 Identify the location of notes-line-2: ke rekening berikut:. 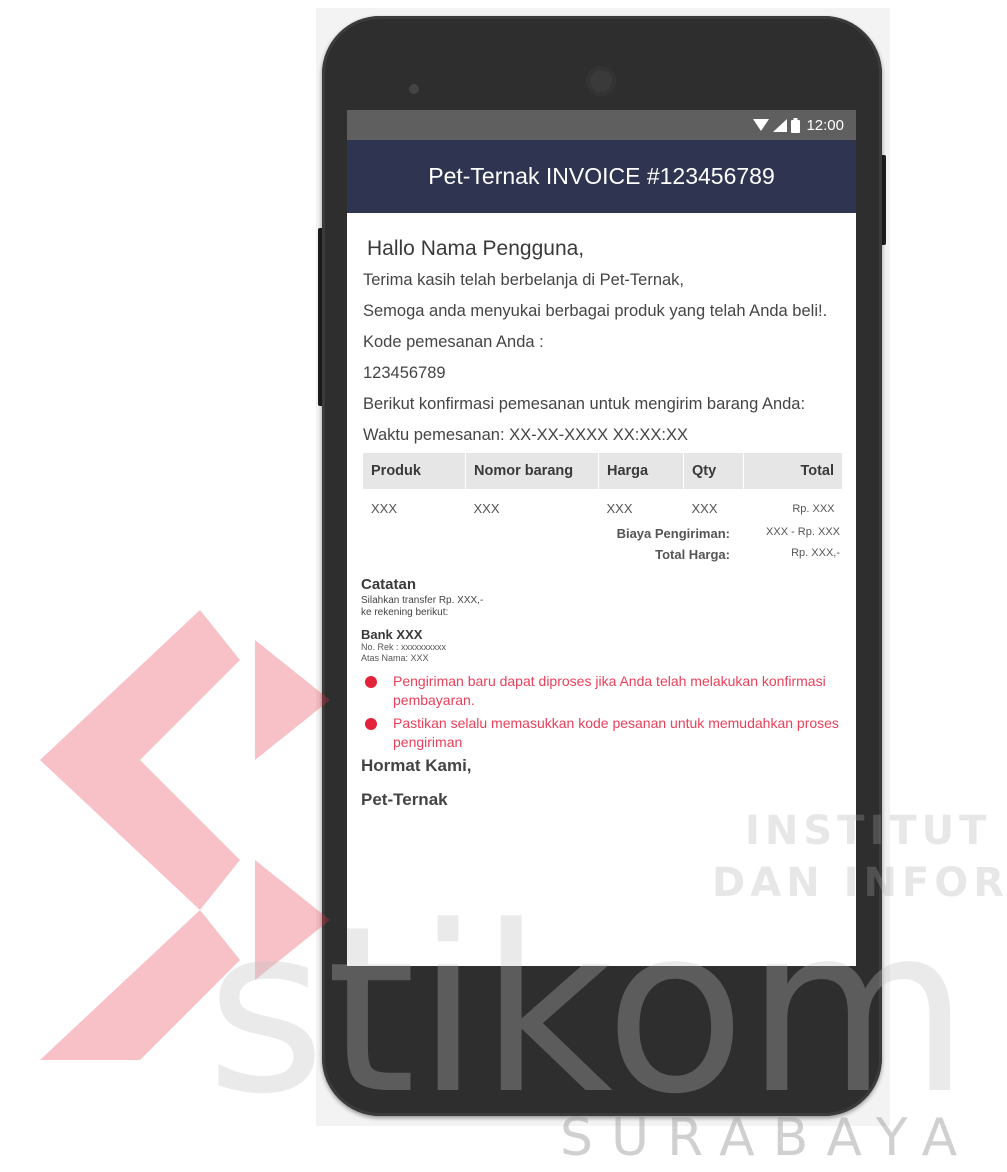
(405, 612).